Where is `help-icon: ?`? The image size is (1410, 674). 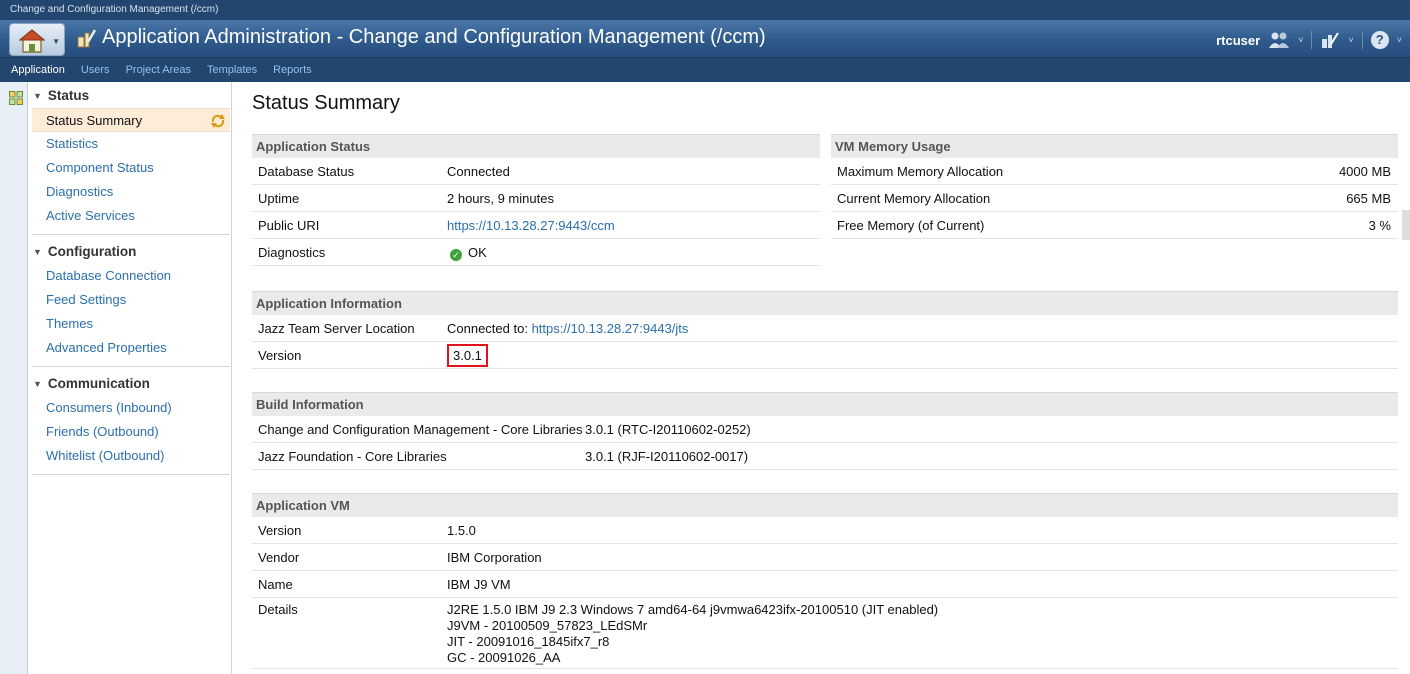 help-icon: ? is located at coordinates (1379, 40).